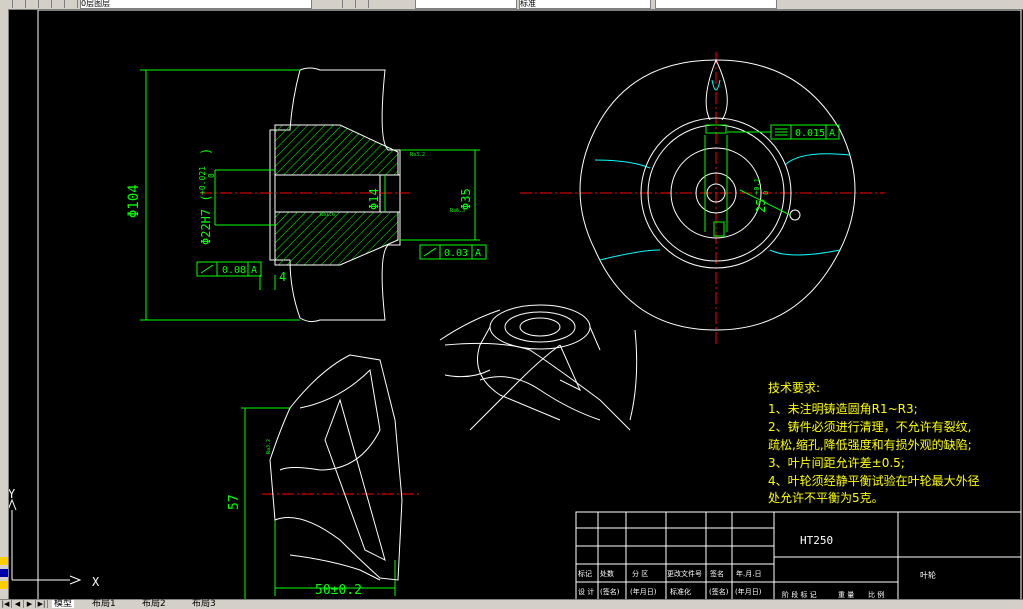  What do you see at coordinates (211, 175) in the screenshot?
I see `dim-bore-tol-lower: 0` at bounding box center [211, 175].